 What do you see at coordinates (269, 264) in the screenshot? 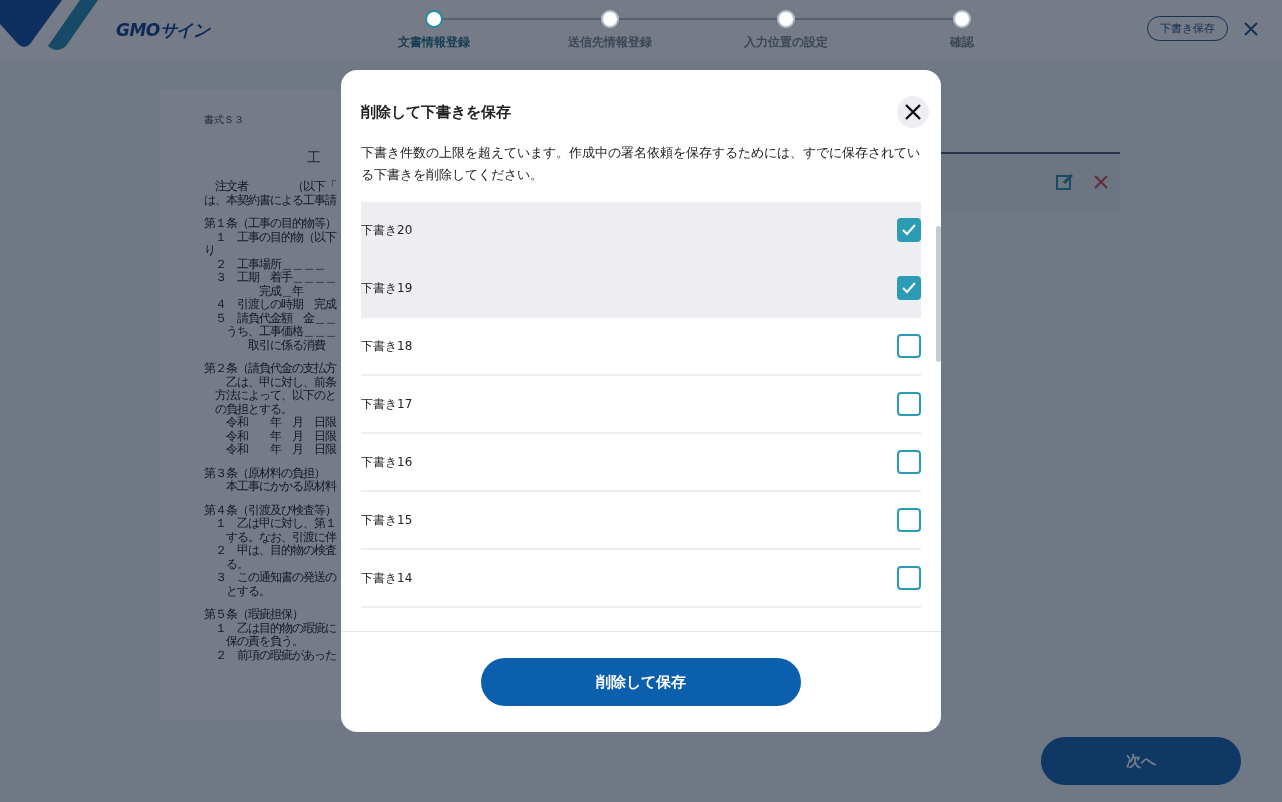
I see `document-text: ２ 工事場所＿＿＿＿` at bounding box center [269, 264].